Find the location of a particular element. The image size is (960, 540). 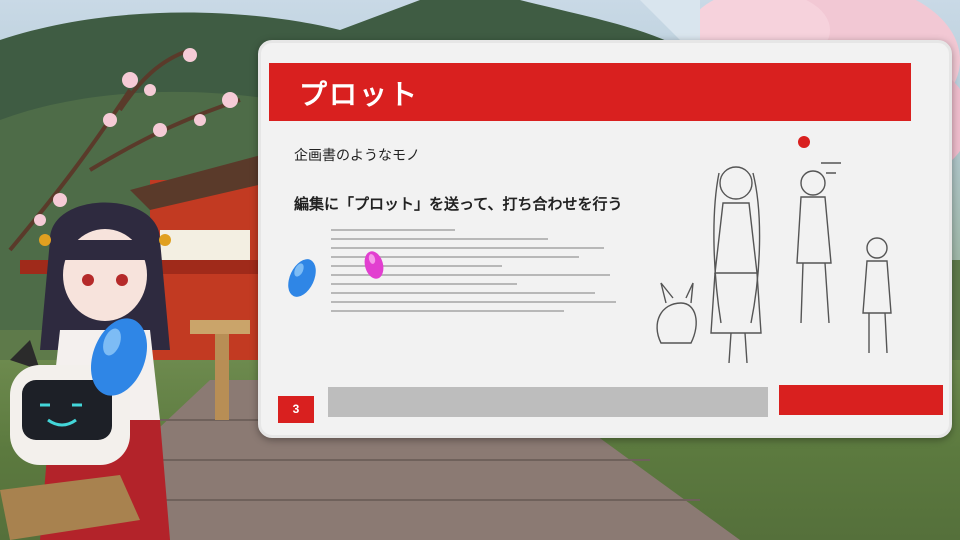

slide-title: プロット is located at coordinates (359, 94).